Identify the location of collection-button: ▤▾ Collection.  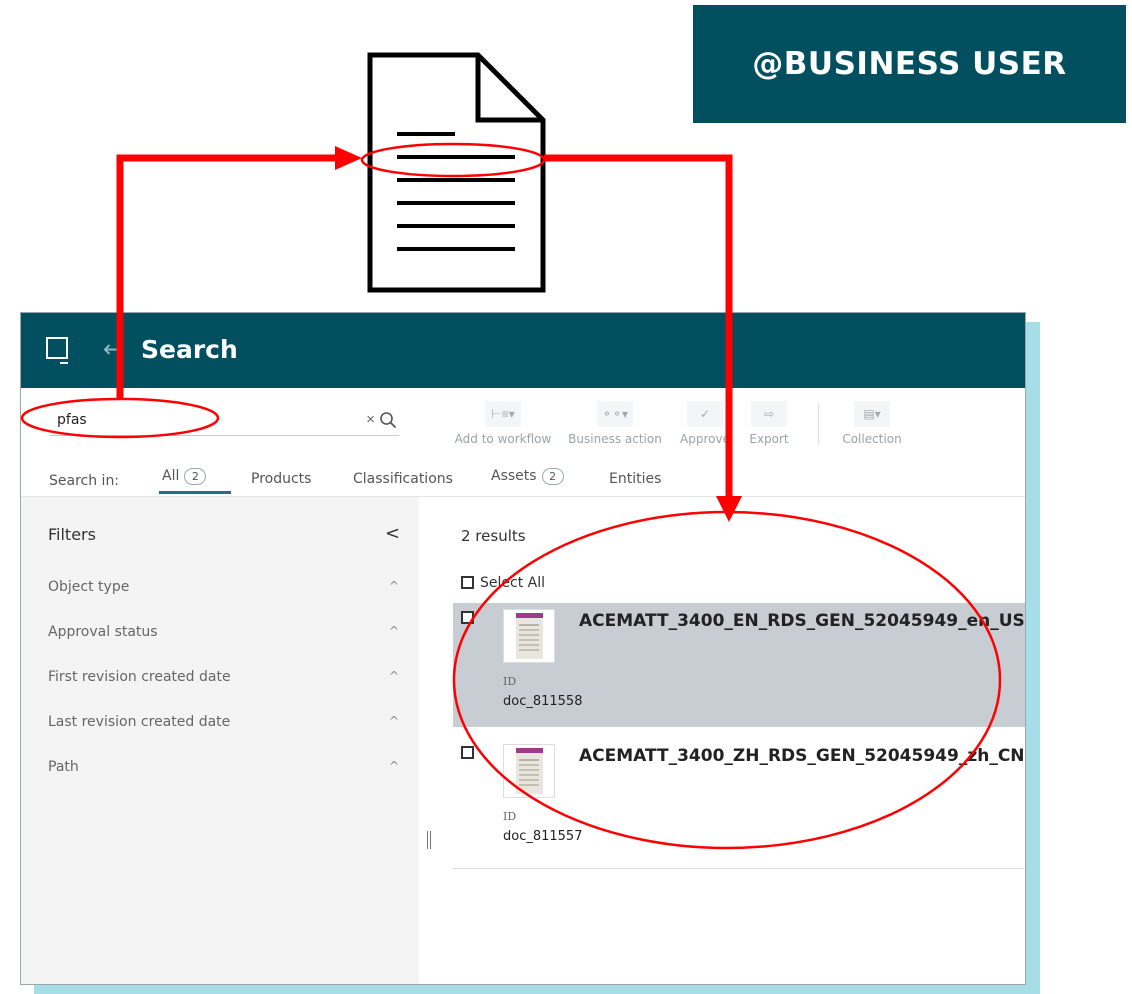
(872, 423).